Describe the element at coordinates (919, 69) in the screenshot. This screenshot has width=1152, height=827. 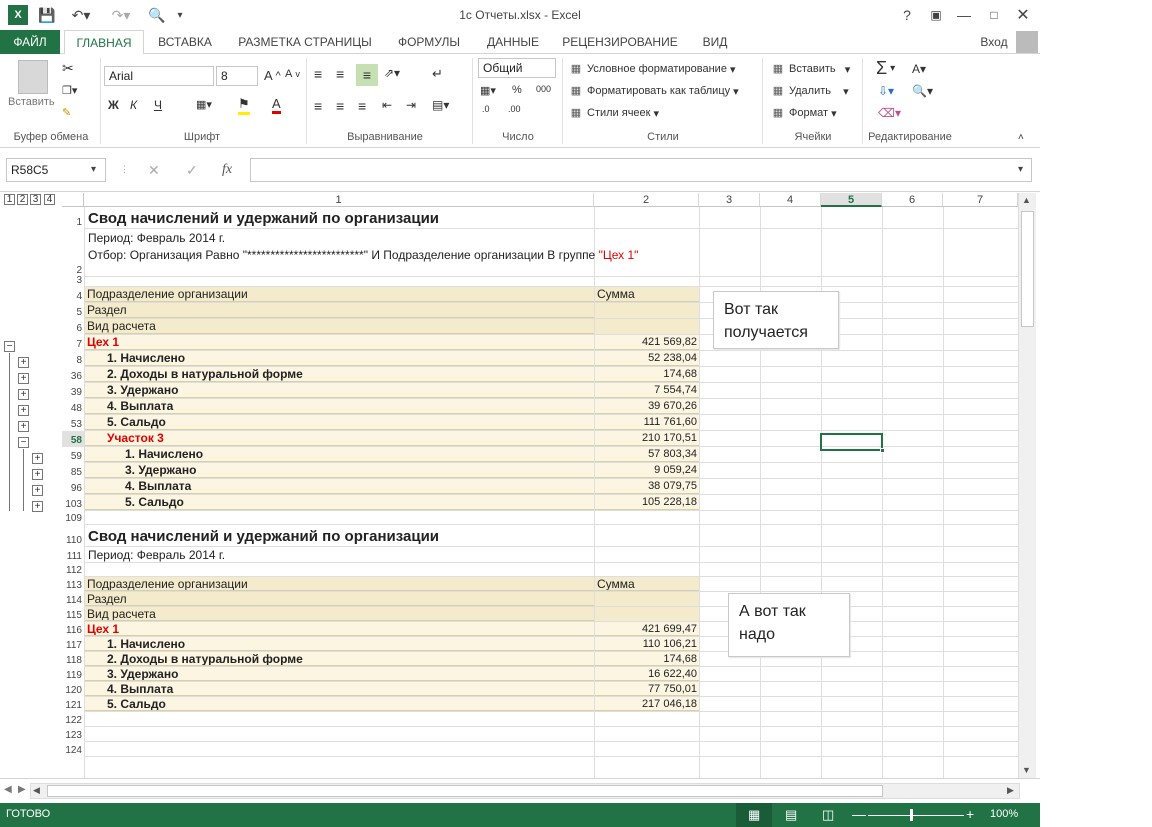
I see `sort-filter-icon: A▾` at that location.